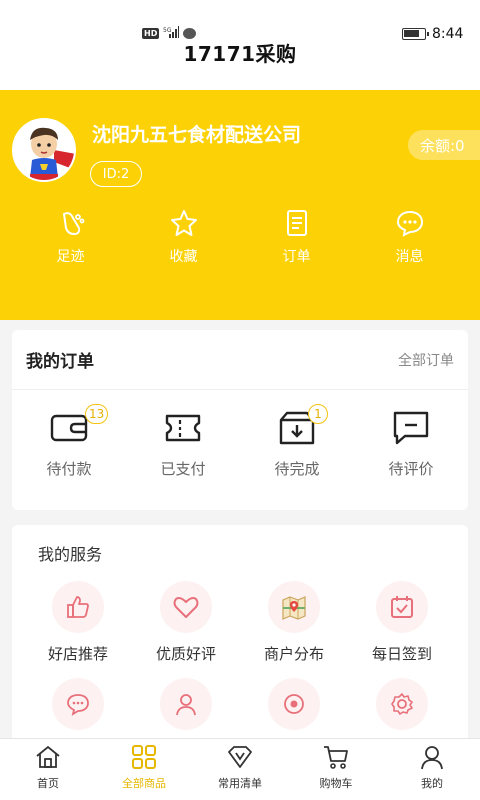 Image resolution: width=480 pixels, height=800 pixels. What do you see at coordinates (116, 174) in the screenshot?
I see `user-id-badge: ID:2` at bounding box center [116, 174].